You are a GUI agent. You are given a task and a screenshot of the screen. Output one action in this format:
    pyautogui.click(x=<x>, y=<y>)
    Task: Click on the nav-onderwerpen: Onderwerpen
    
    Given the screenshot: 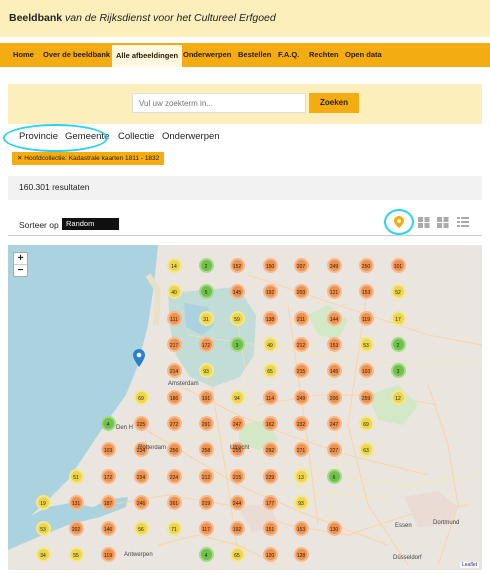 What is the action you would take?
    pyautogui.click(x=207, y=55)
    